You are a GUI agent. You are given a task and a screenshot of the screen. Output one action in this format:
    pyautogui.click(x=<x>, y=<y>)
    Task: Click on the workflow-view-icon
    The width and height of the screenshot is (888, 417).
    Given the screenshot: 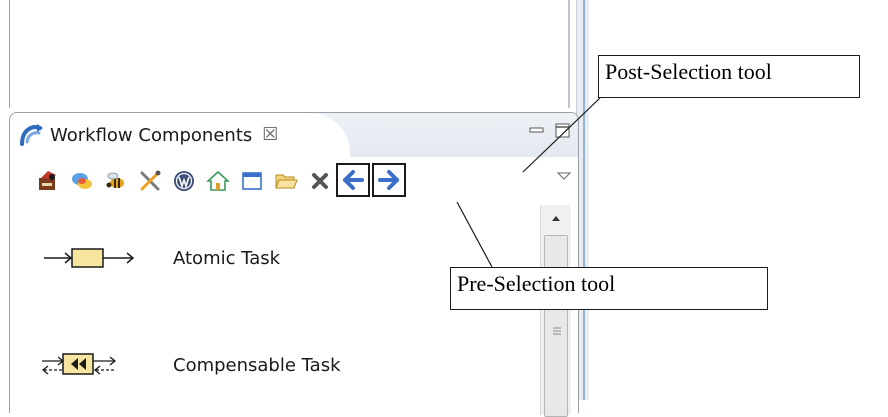 What is the action you would take?
    pyautogui.click(x=31, y=135)
    